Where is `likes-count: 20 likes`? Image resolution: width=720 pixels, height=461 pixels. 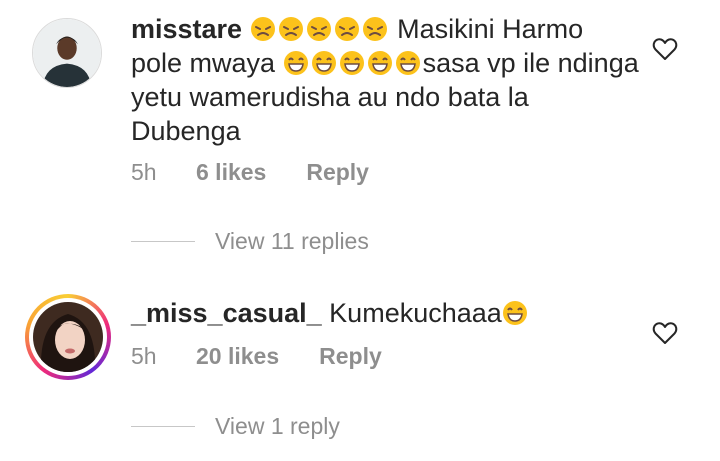 likes-count: 20 likes is located at coordinates (237, 356).